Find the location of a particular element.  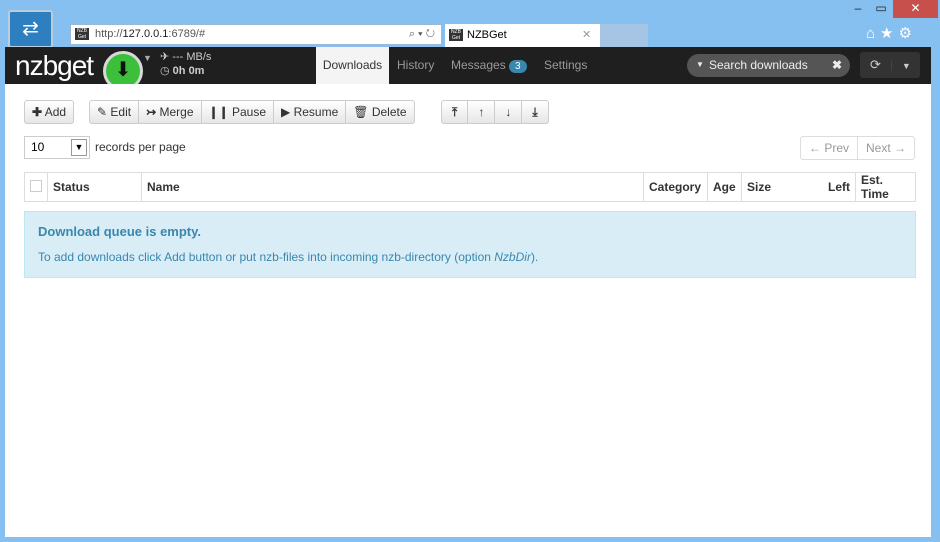

resume-label: Resume is located at coordinates (316, 112).